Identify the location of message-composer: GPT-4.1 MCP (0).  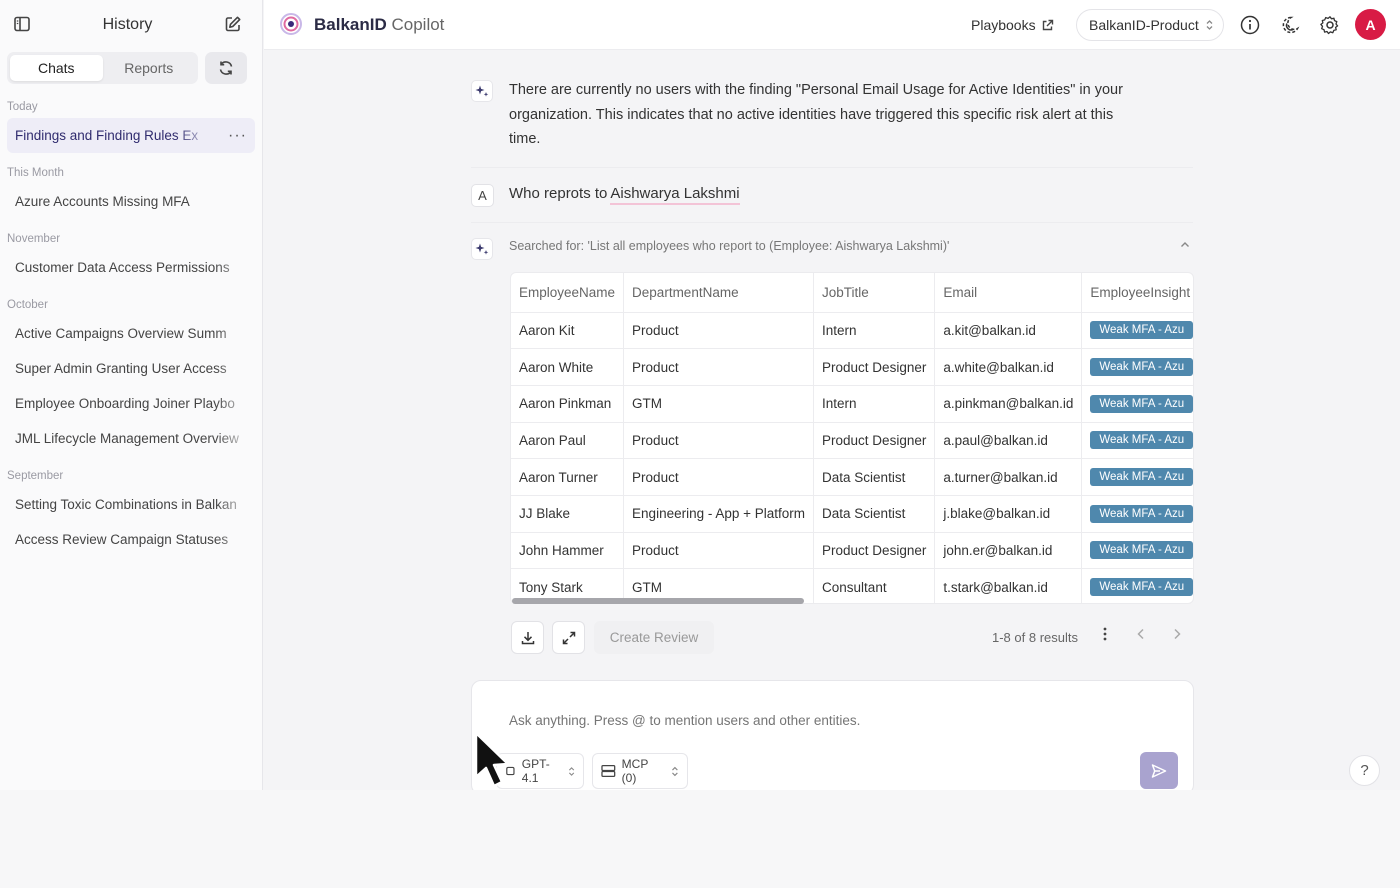
(832, 735).